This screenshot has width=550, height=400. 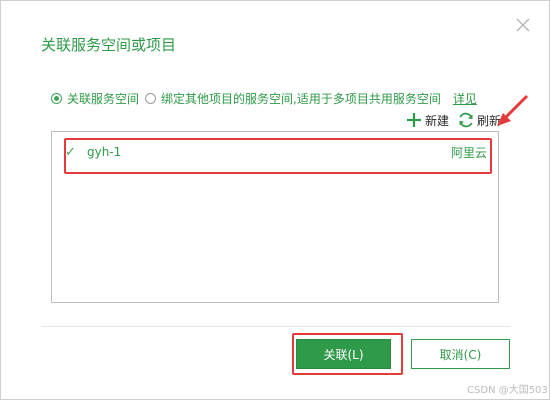 What do you see at coordinates (301, 98) in the screenshot?
I see `radio-option-bind-other-label: 绑定其他项目的服务空间,适用于多项目共用服务空间` at bounding box center [301, 98].